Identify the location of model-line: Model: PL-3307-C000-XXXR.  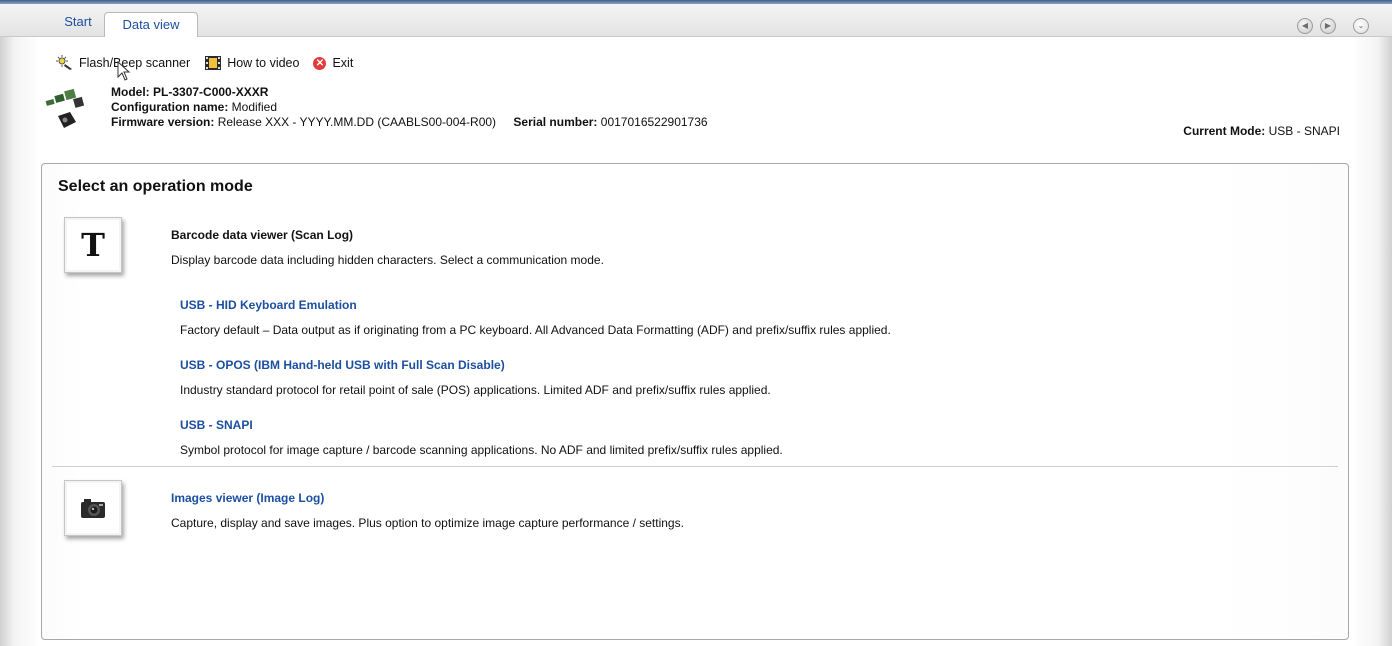
(409, 92).